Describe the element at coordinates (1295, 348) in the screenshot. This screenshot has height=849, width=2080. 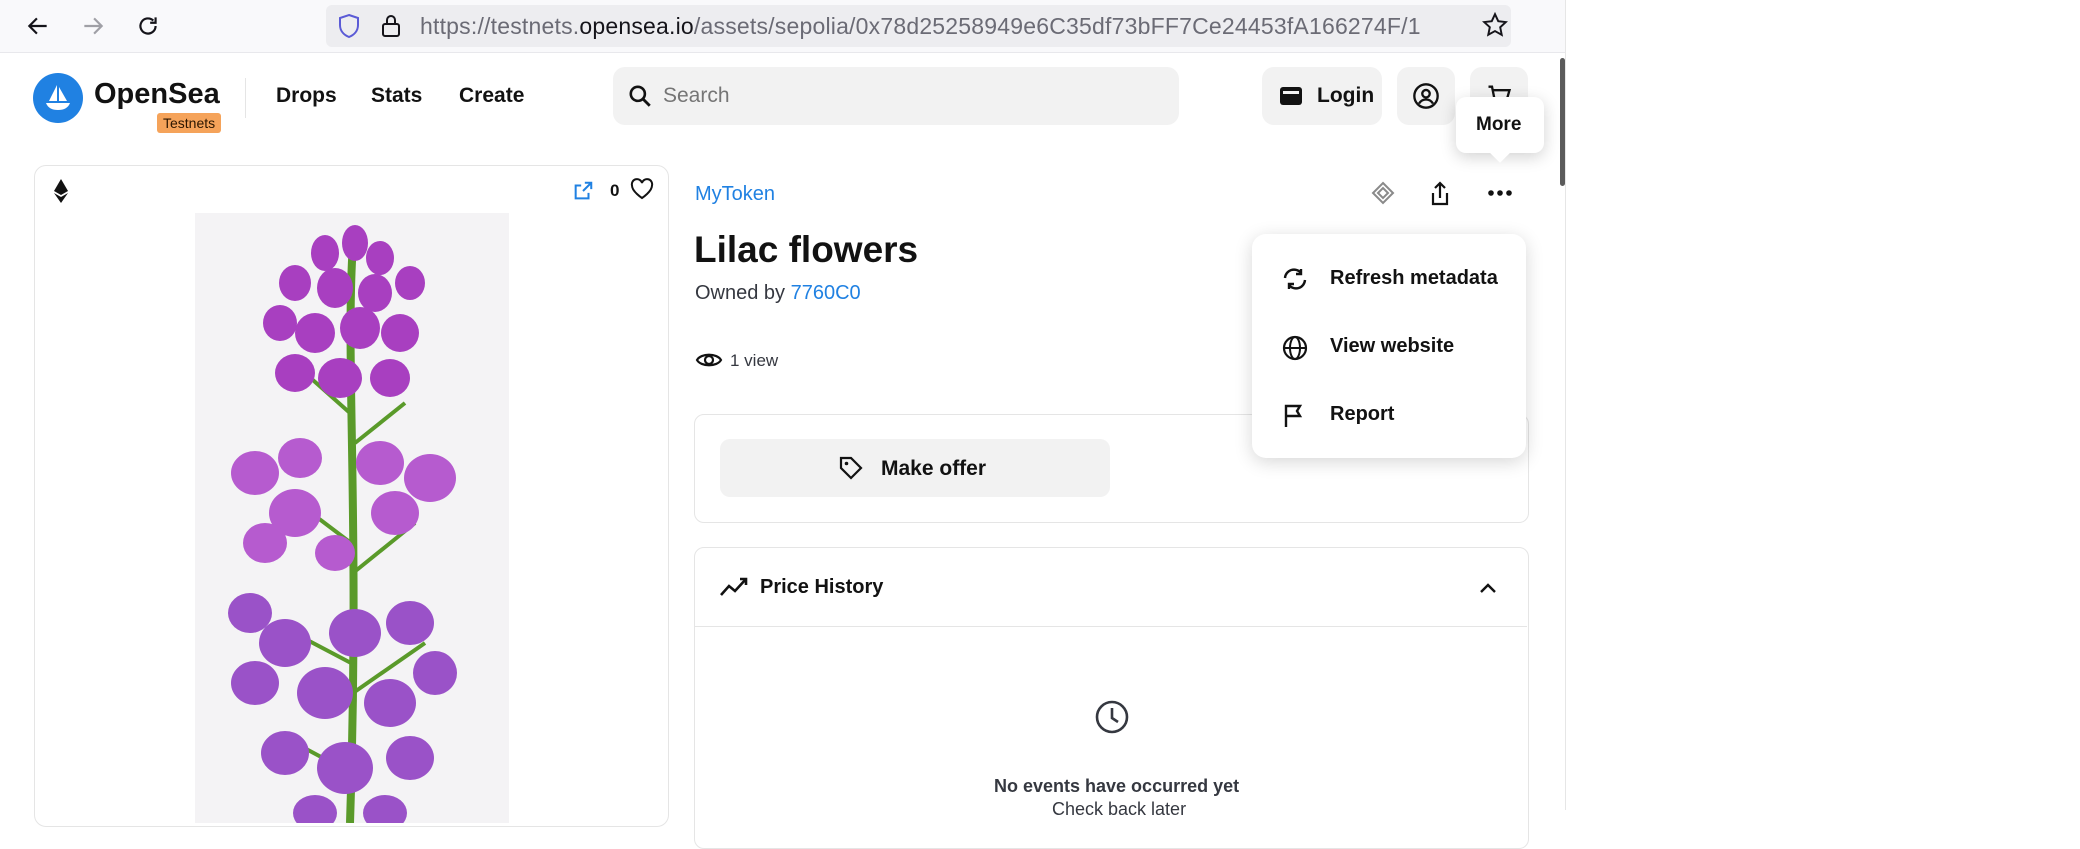
I see `globe-icon` at that location.